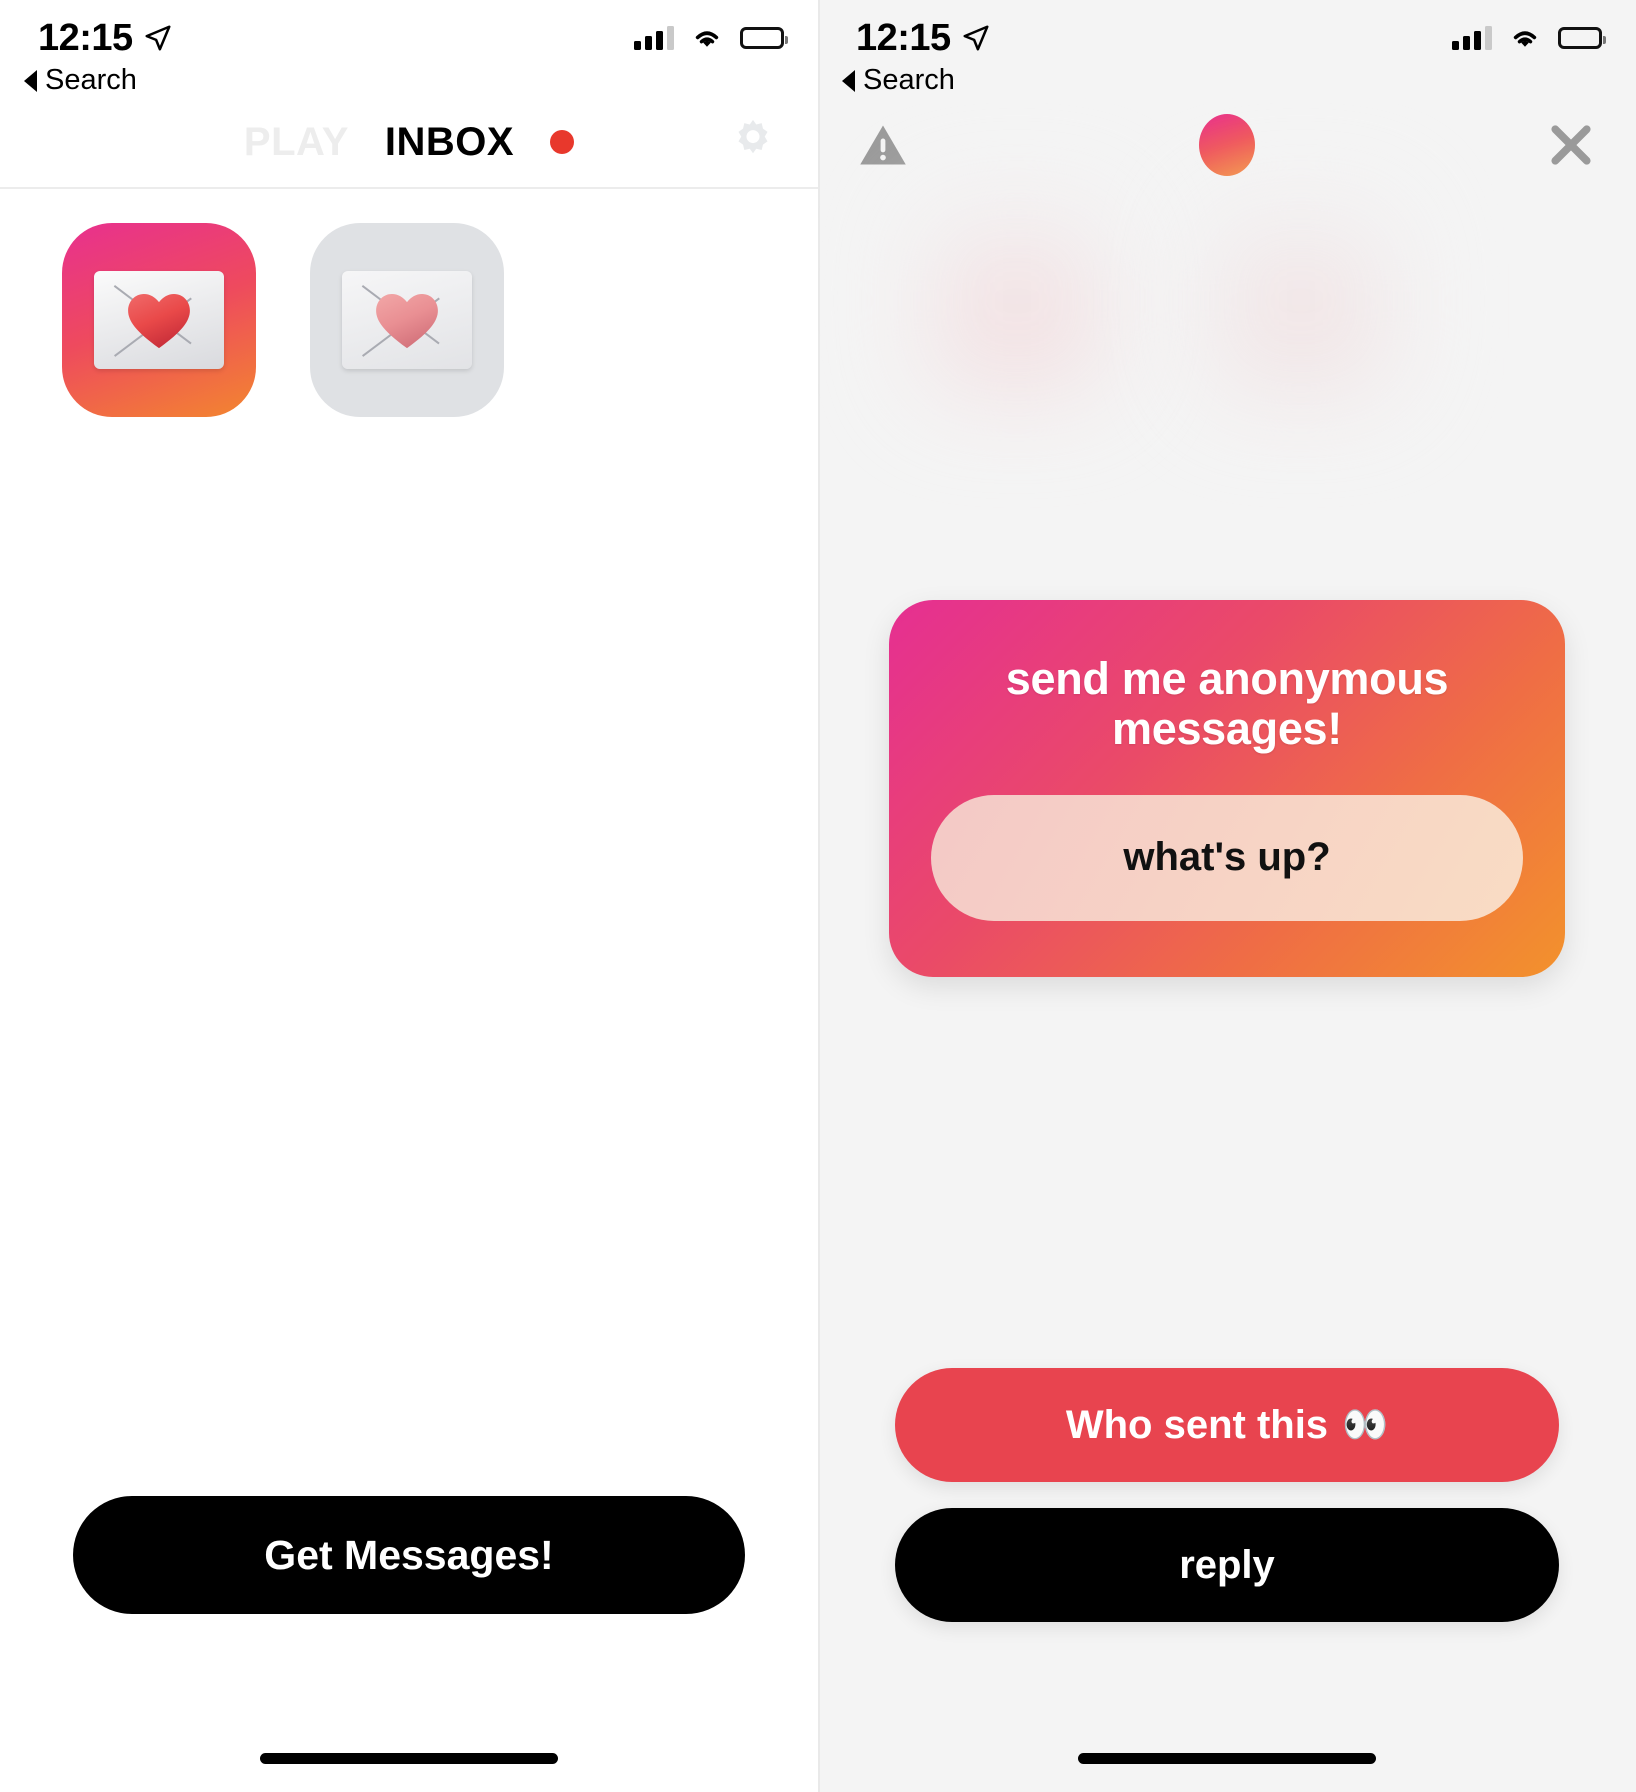  I want to click on close-x-icon, so click(1571, 145).